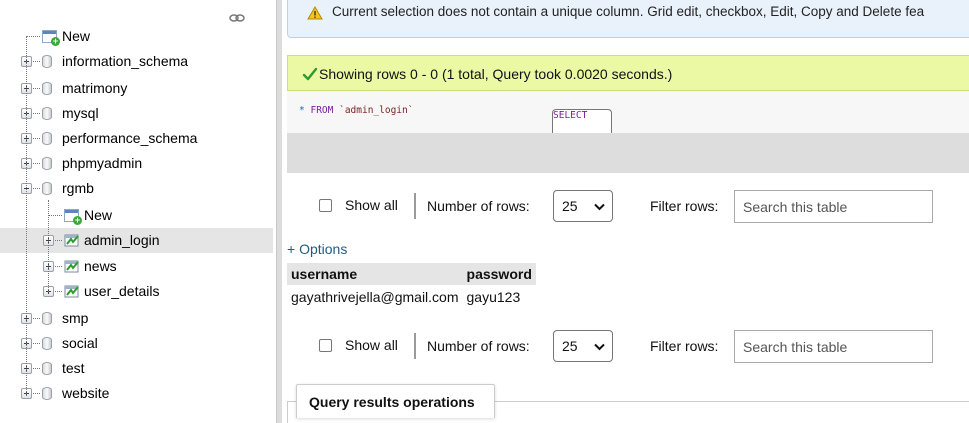  I want to click on sidebar-item-label: social, so click(80, 343).